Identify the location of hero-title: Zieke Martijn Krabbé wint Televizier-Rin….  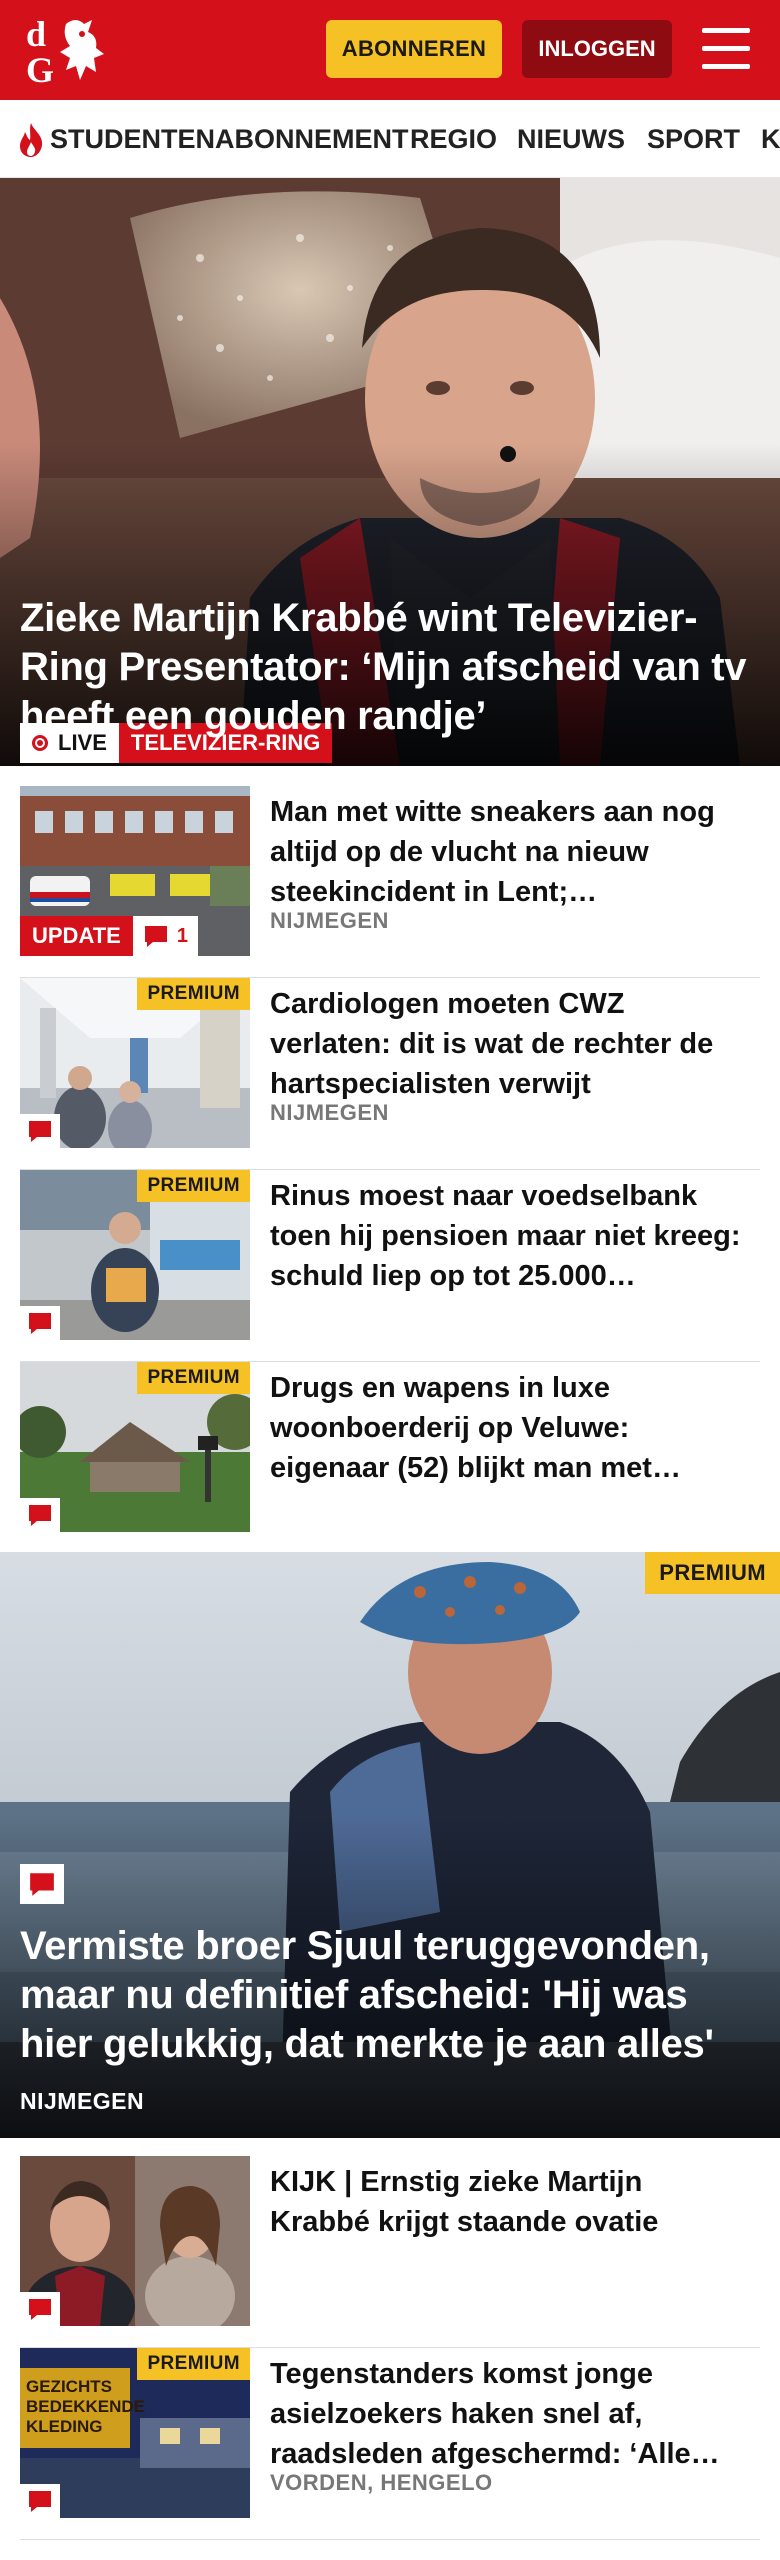
(390, 667).